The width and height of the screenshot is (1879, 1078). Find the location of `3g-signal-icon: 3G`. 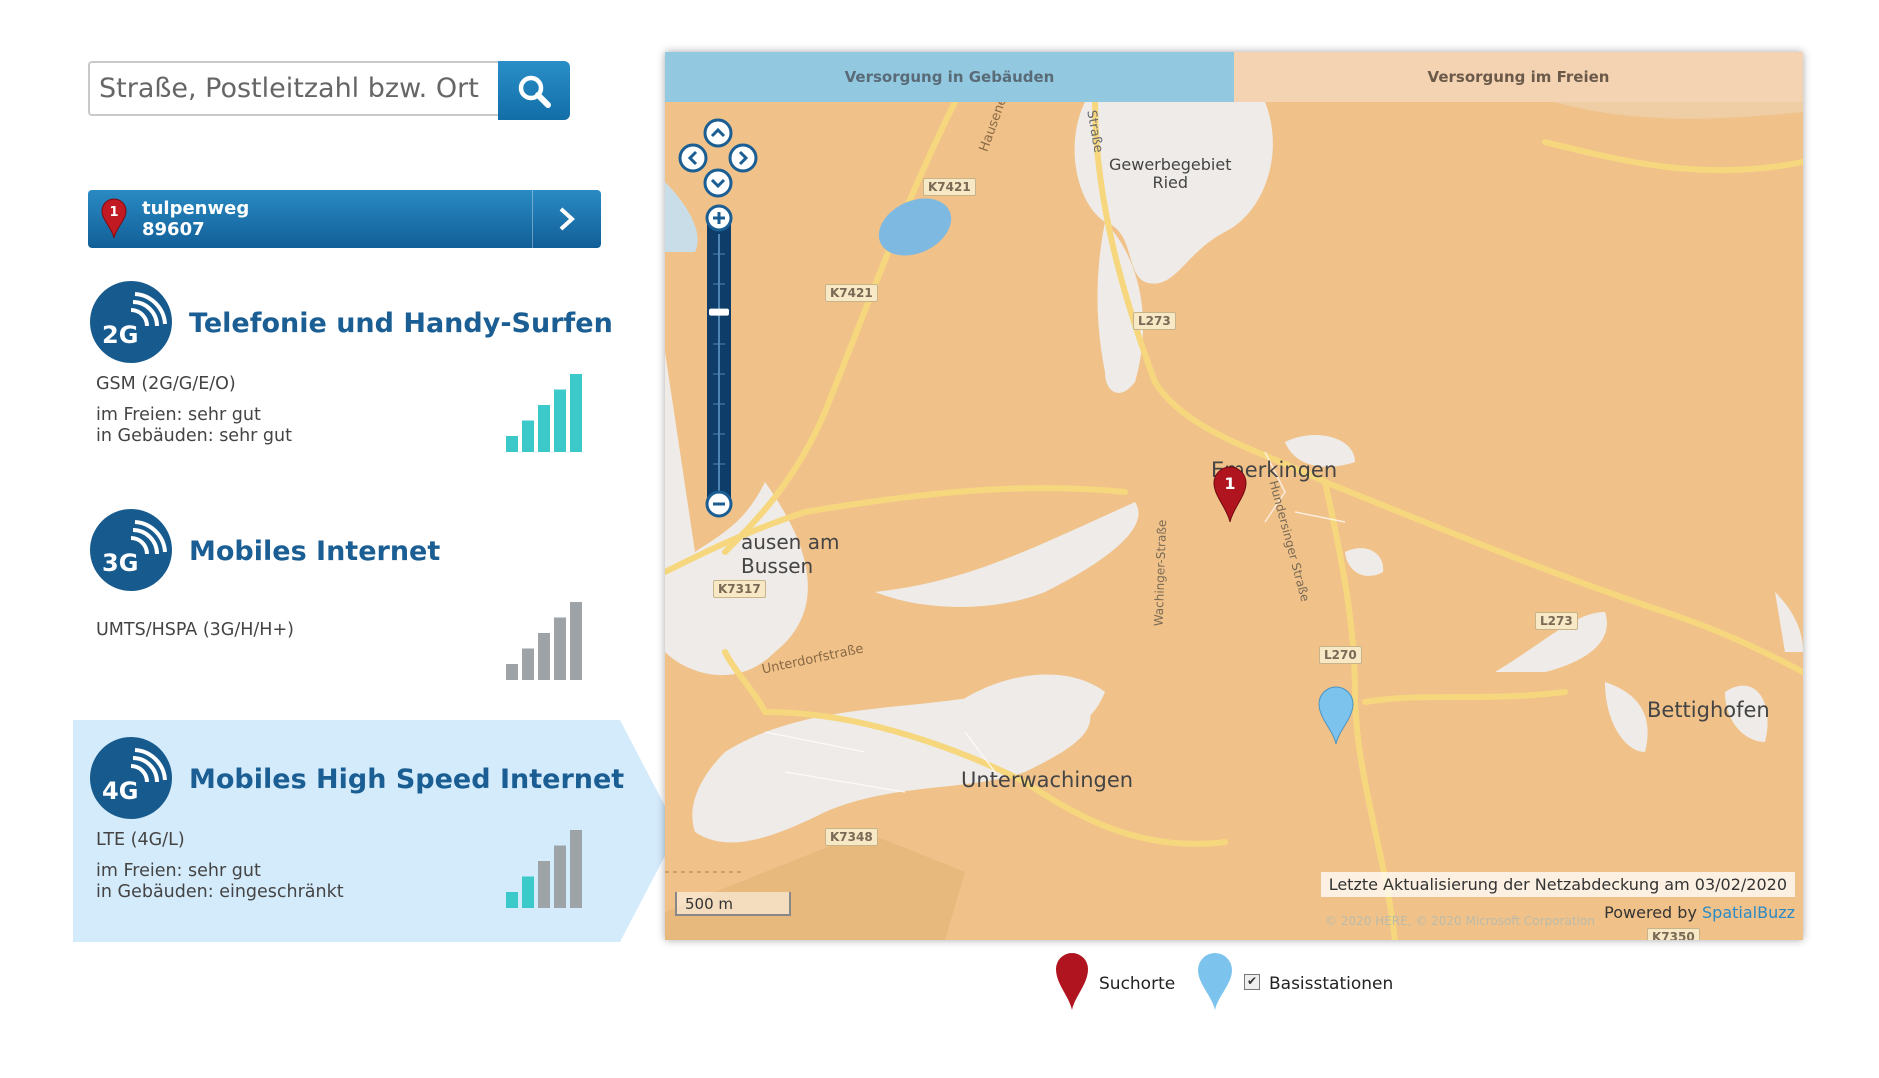

3g-signal-icon: 3G is located at coordinates (131, 550).